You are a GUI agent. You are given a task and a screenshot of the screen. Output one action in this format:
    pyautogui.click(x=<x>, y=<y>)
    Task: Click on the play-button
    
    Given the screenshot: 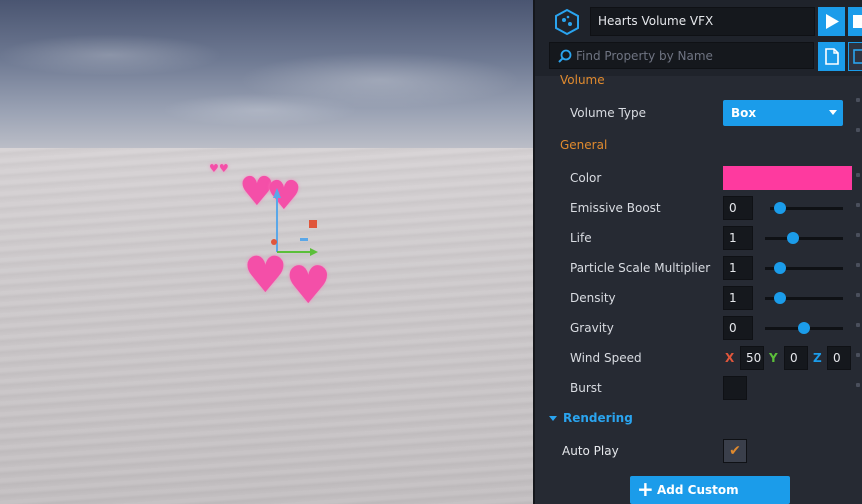 What is the action you would take?
    pyautogui.click(x=831, y=21)
    